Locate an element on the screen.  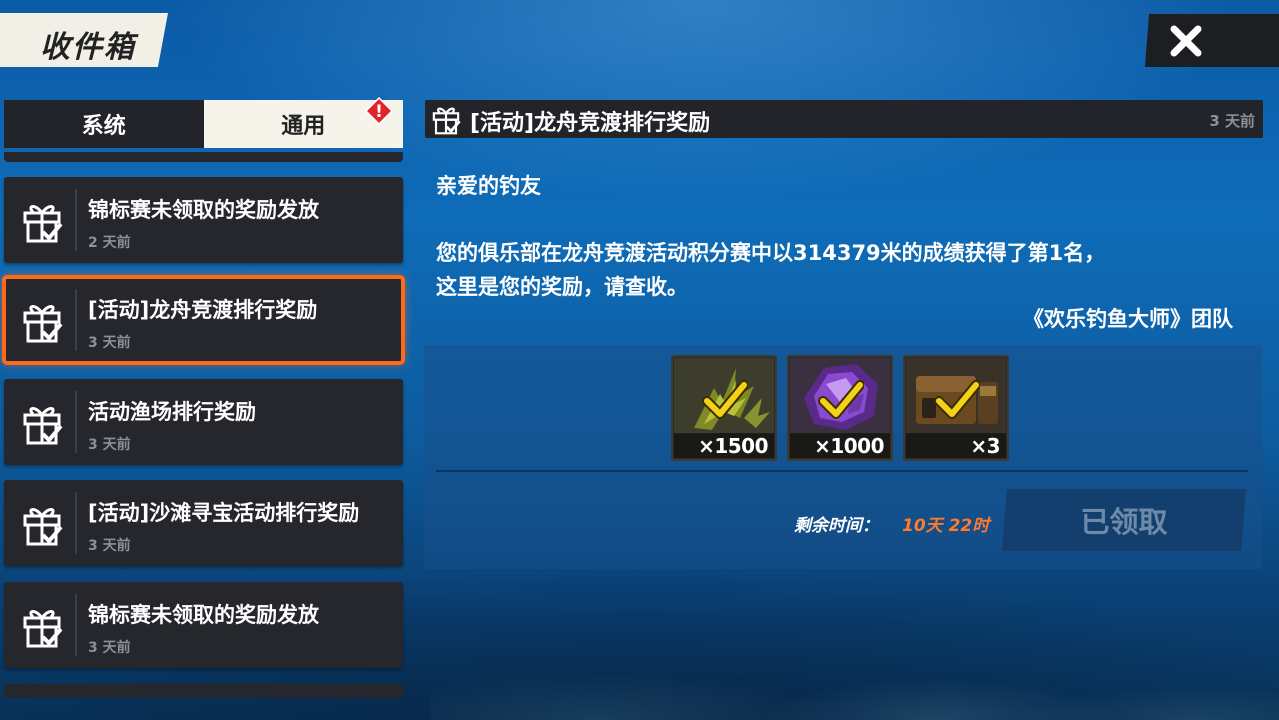
reward-gem: ×1000 is located at coordinates (840, 408).